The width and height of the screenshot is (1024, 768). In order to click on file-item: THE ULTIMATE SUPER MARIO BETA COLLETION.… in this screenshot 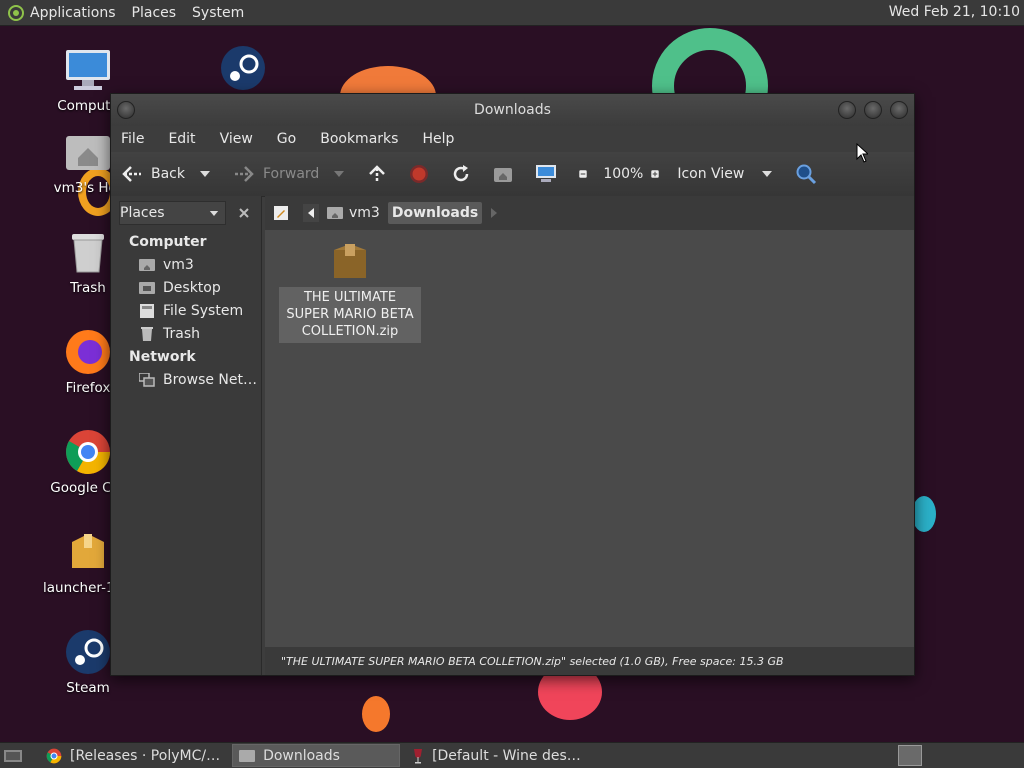, I will do `click(350, 291)`.